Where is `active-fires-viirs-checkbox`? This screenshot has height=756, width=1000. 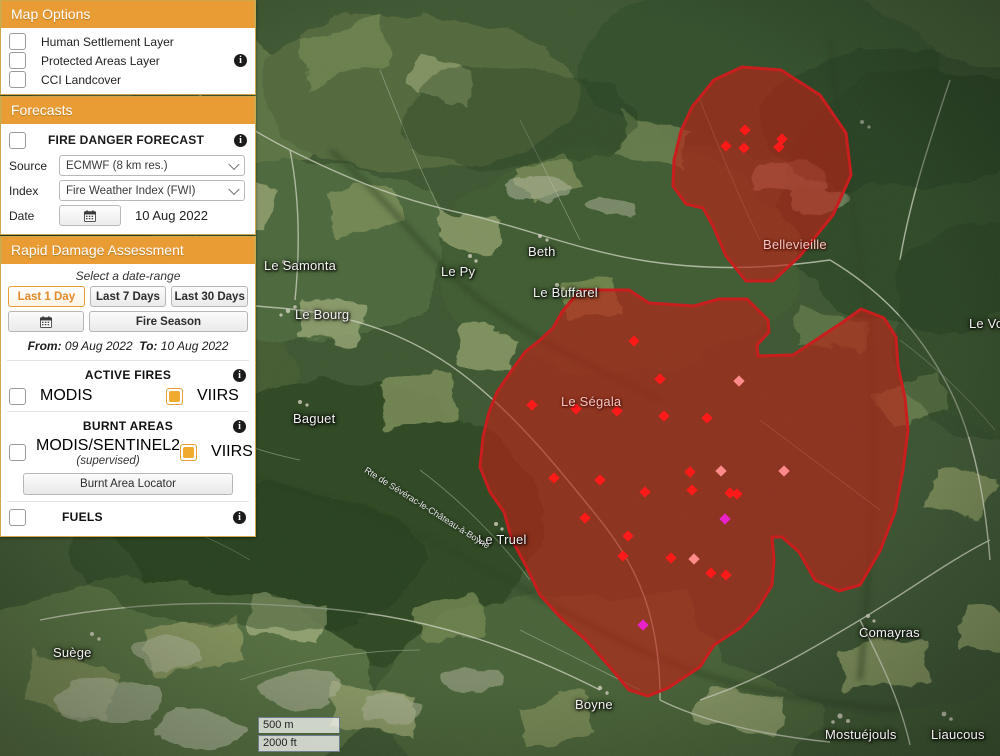 active-fires-viirs-checkbox is located at coordinates (174, 396).